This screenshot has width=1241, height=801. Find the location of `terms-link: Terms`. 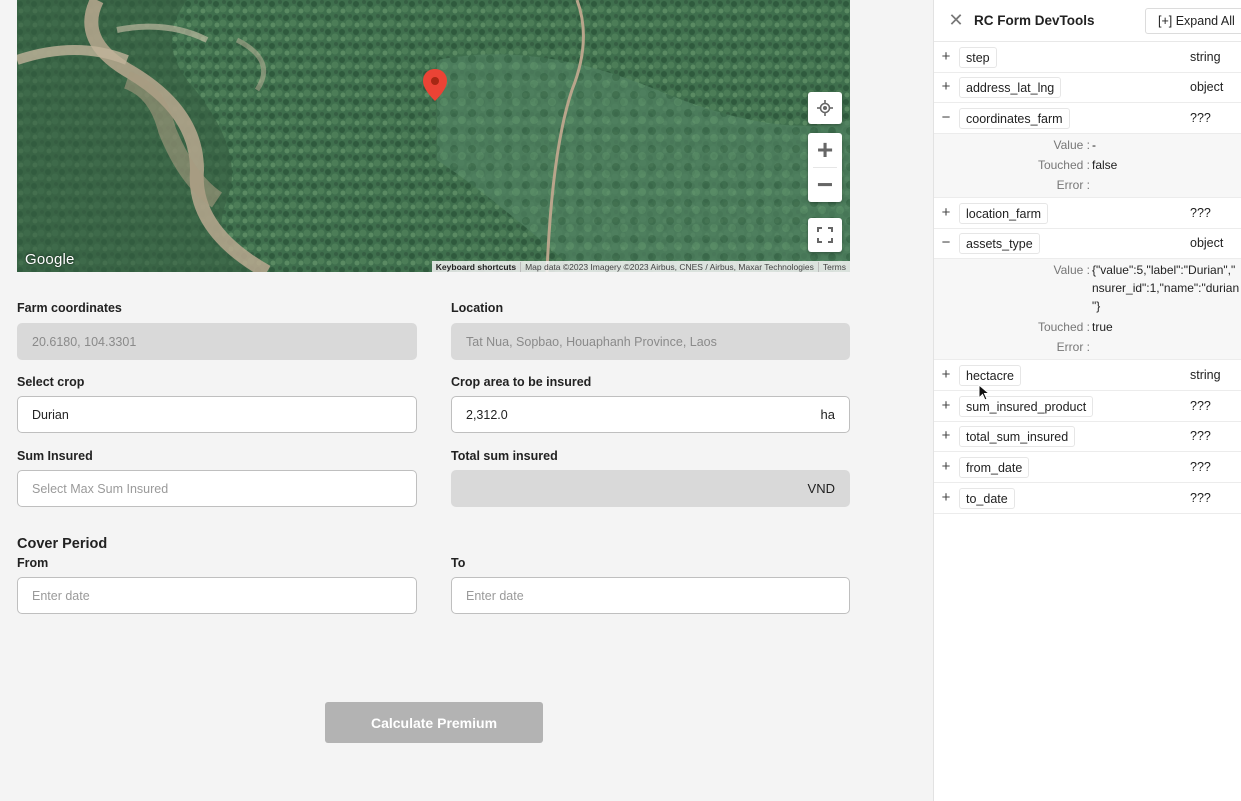

terms-link: Terms is located at coordinates (833, 266).